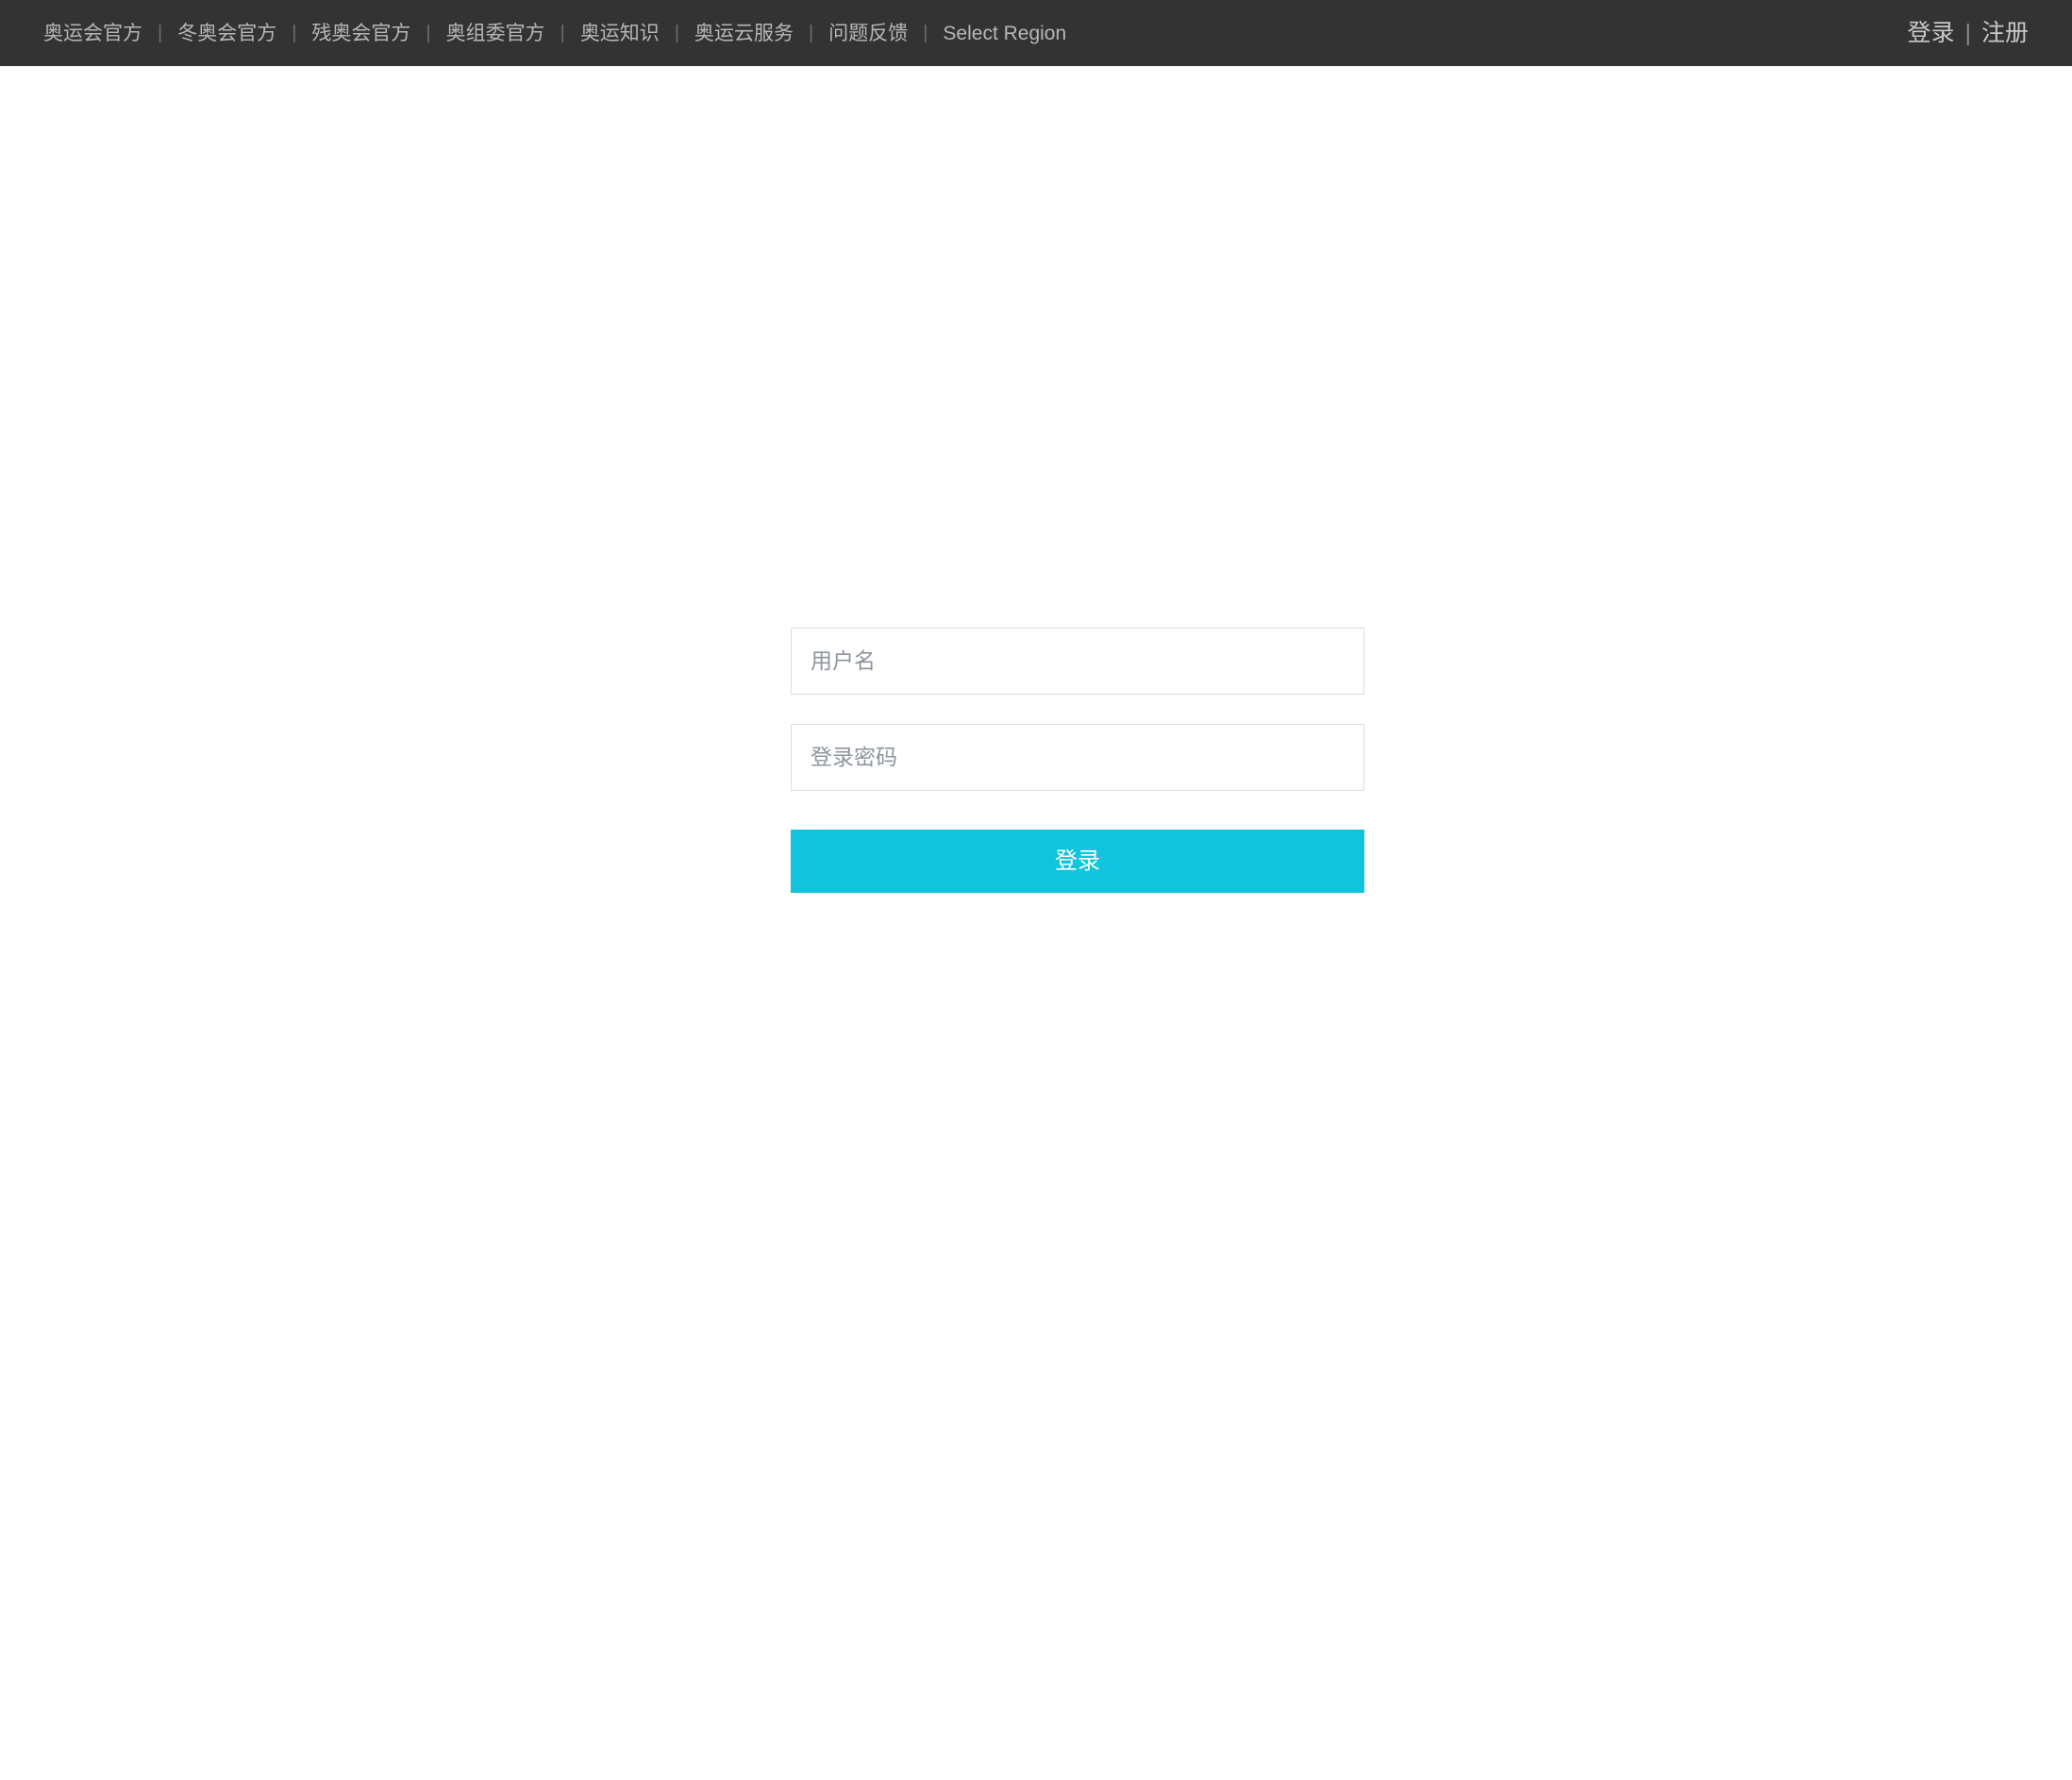 Image resolution: width=2072 pixels, height=1780 pixels. I want to click on login-submit-button: 登录, so click(1077, 861).